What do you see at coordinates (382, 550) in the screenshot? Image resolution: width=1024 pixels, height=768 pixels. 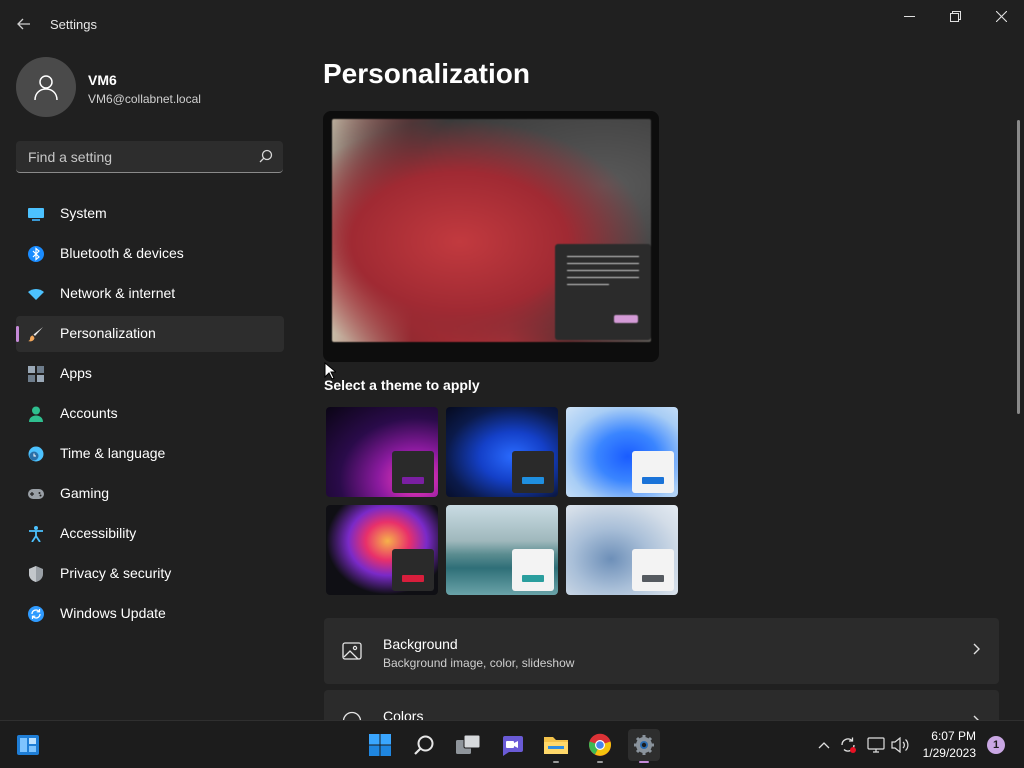 I see `theme-captured-motion` at bounding box center [382, 550].